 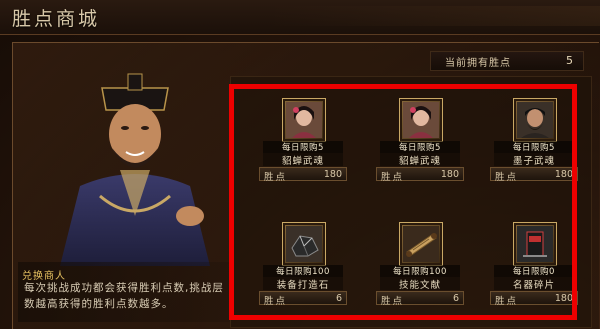 I want to click on page-title: 胜点商城, so click(x=56, y=19).